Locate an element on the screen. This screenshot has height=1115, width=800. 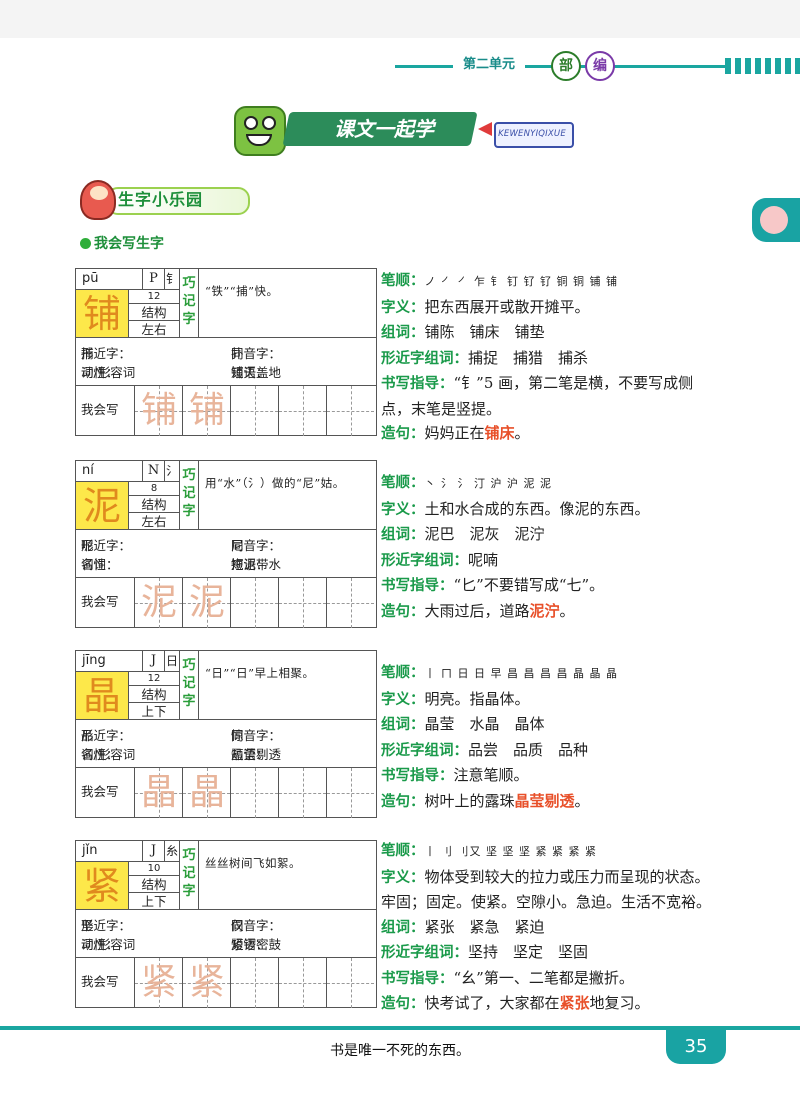
writing-guide: 书写指导：注意笔顺。 is located at coordinates (455, 775).